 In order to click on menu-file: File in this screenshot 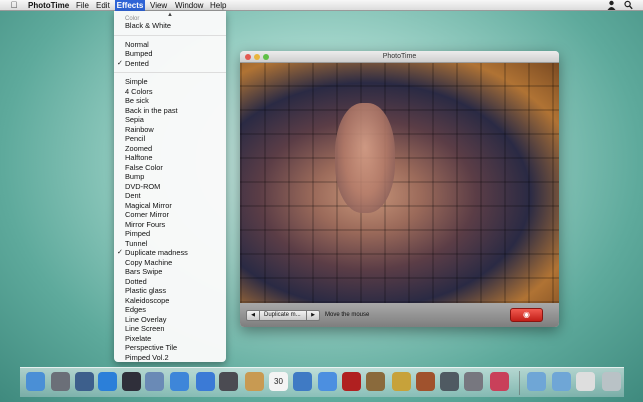, I will do `click(82, 5)`.